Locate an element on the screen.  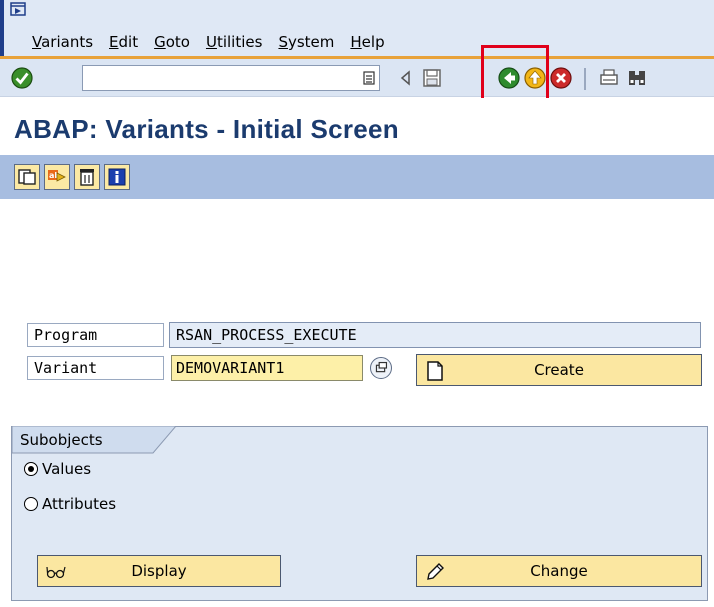
radio-values: Values is located at coordinates (57, 469).